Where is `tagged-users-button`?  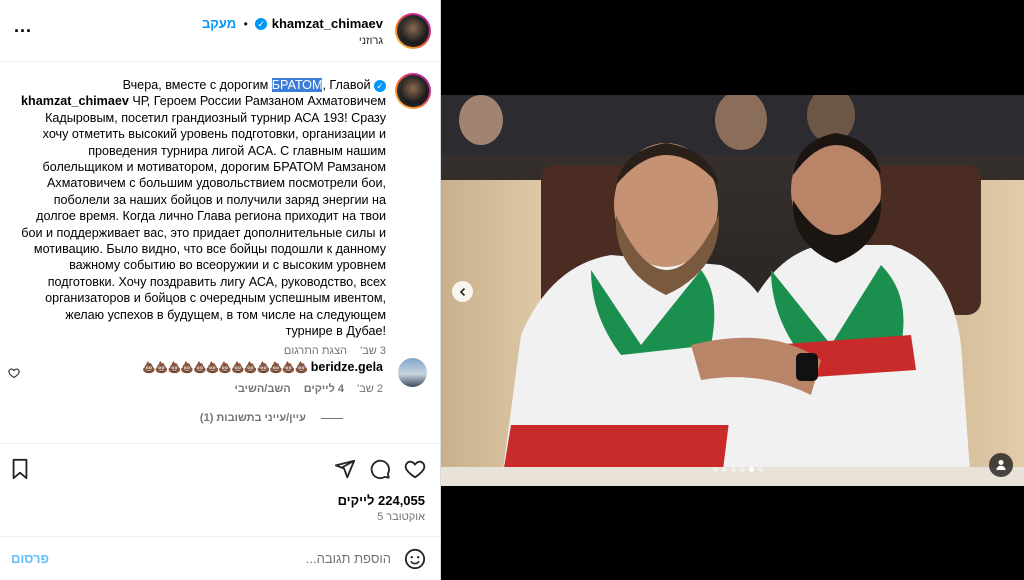
tagged-users-button is located at coordinates (1001, 465).